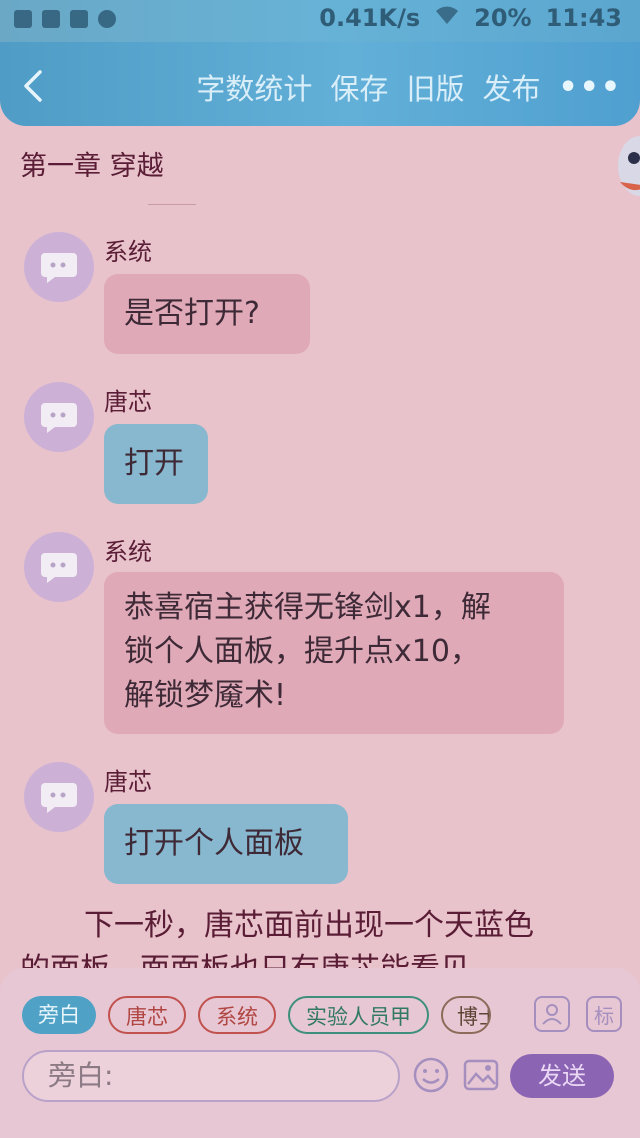 This screenshot has height=1138, width=640. Describe the element at coordinates (435, 87) in the screenshot. I see `old-version-button: 旧版` at that location.